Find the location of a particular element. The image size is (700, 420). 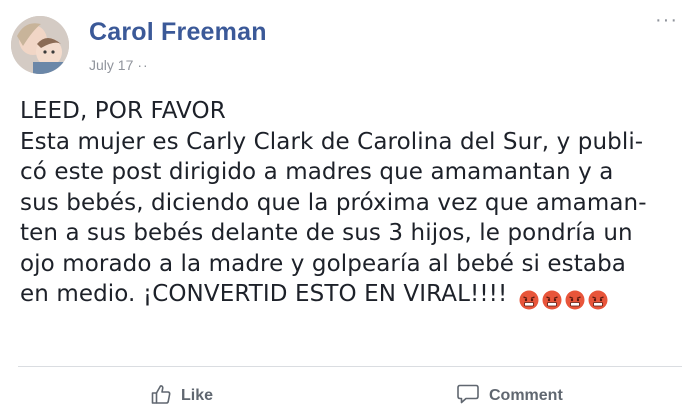

comment-button: Comment is located at coordinates (509, 396).